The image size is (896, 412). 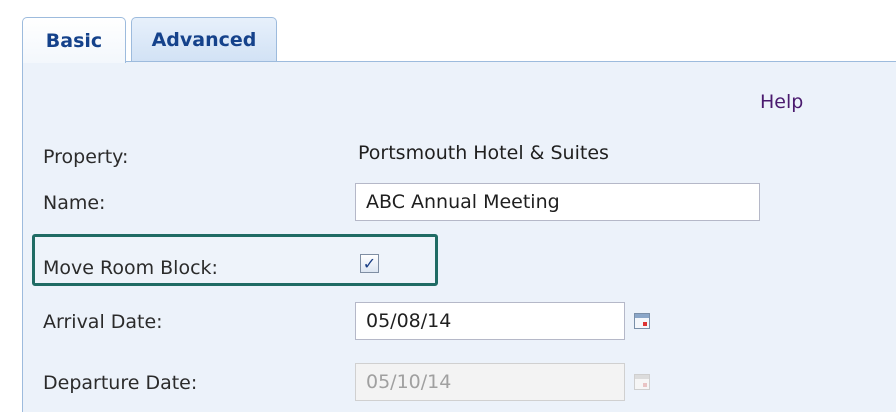 What do you see at coordinates (74, 203) in the screenshot?
I see `name-label: Name:` at bounding box center [74, 203].